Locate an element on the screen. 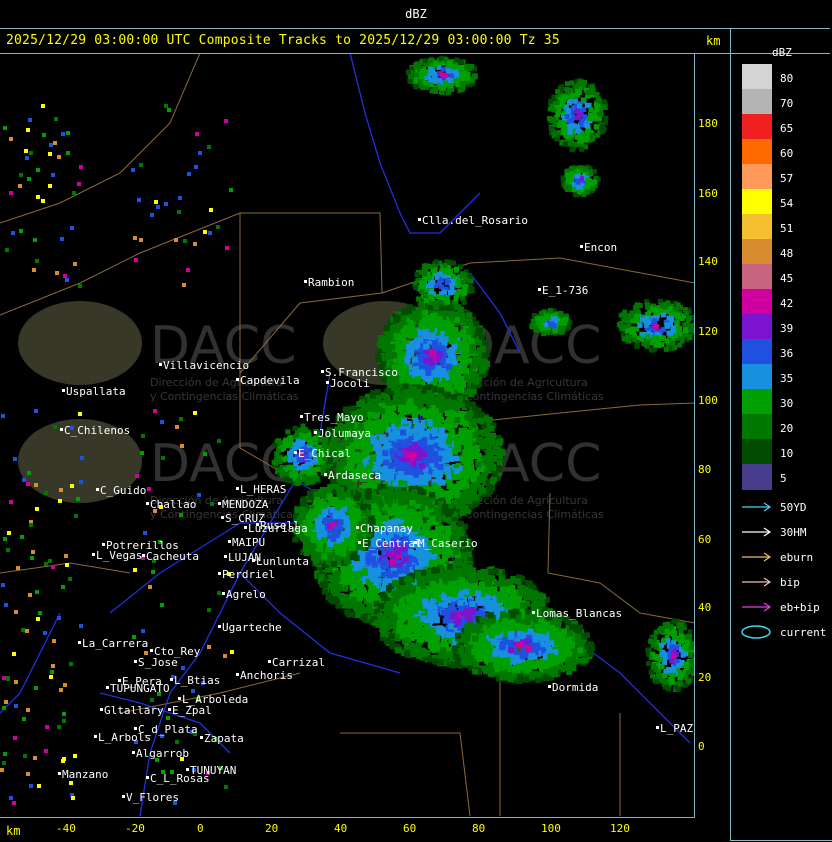  legend-level-label: 39 is located at coordinates (787, 328).